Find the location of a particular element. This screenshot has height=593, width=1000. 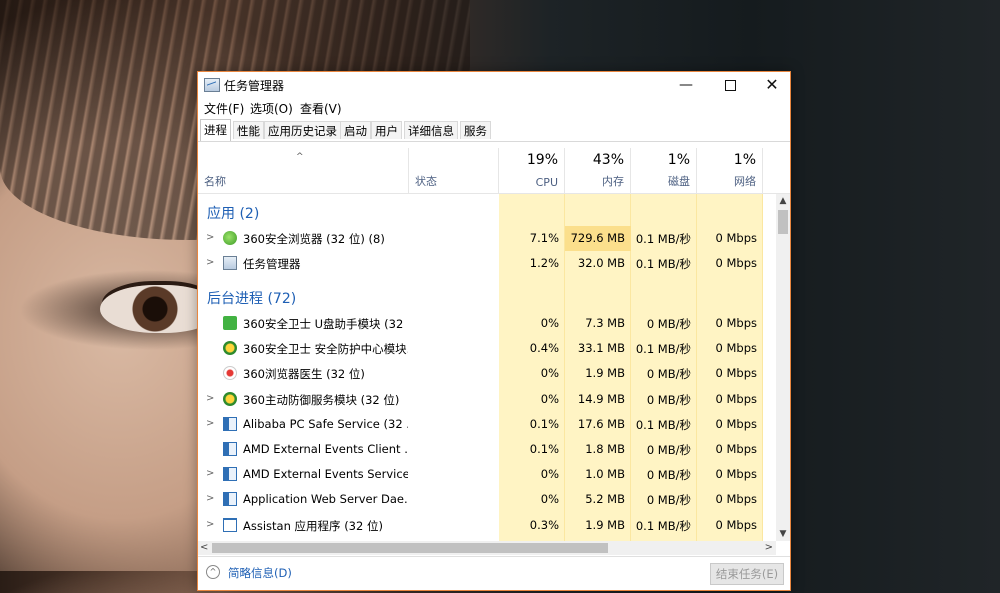

doctor-icon is located at coordinates (230, 373).